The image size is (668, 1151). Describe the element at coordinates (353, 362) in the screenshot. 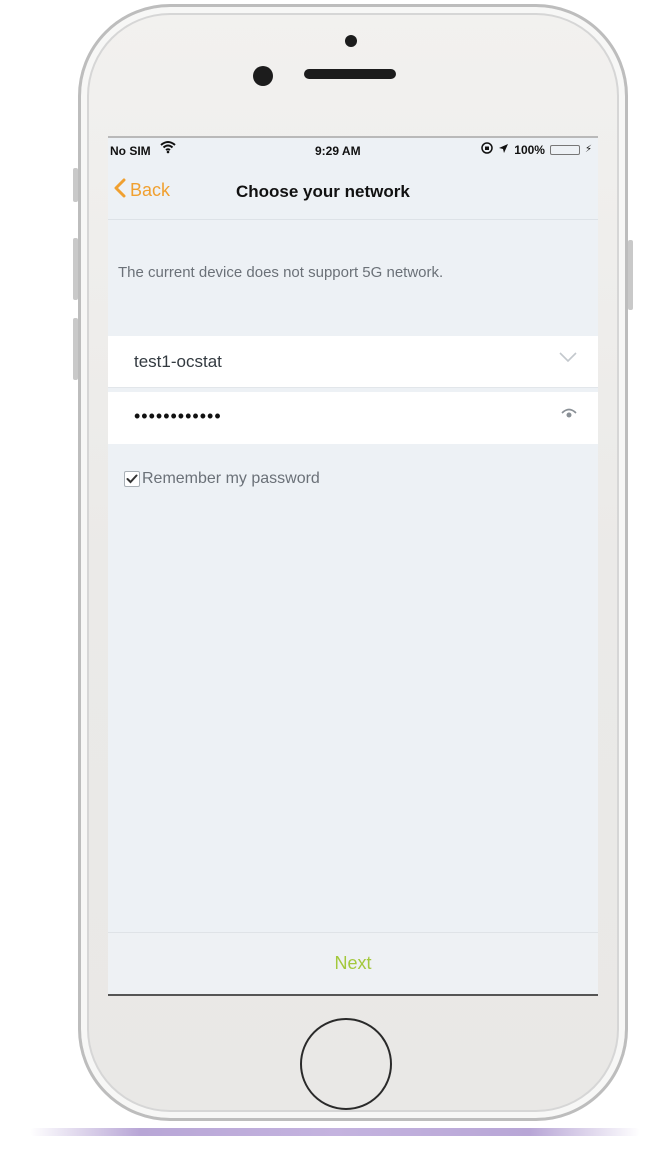

I see `network-select: test1-ocstat` at that location.